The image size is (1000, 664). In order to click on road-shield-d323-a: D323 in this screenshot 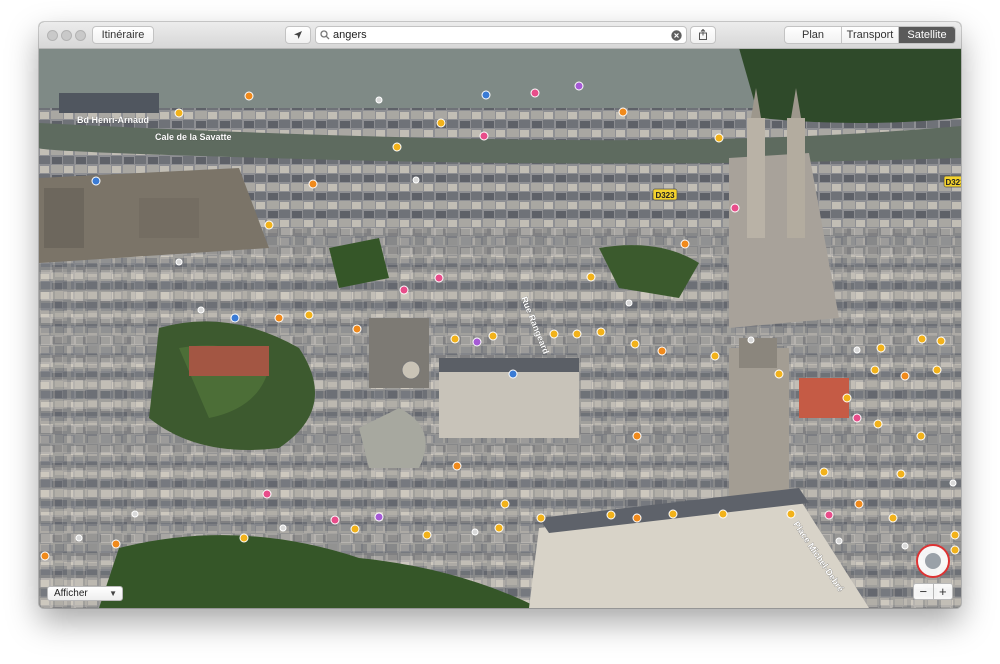, I will do `click(665, 194)`.